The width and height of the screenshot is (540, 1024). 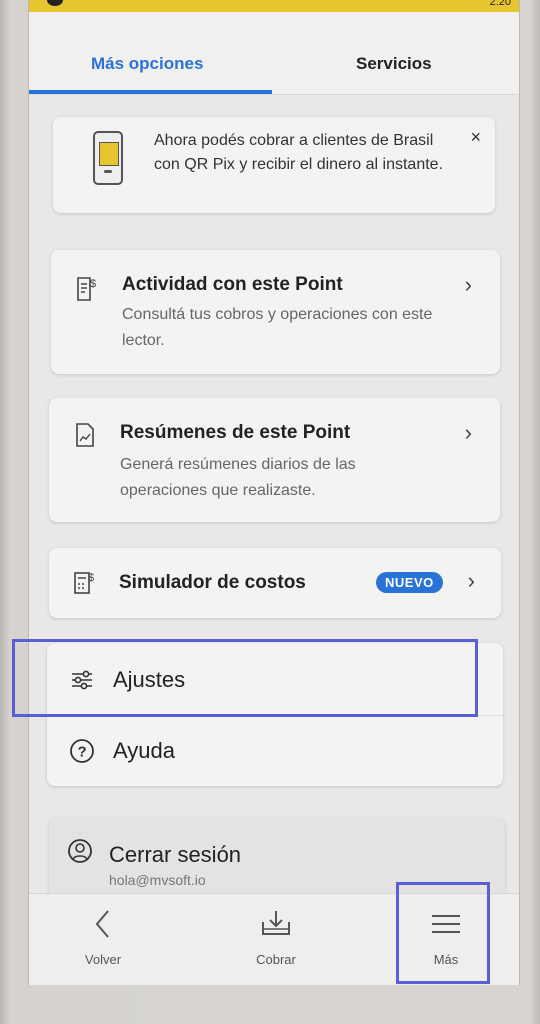 What do you see at coordinates (150, 92) in the screenshot?
I see `active-tab-indicator` at bounding box center [150, 92].